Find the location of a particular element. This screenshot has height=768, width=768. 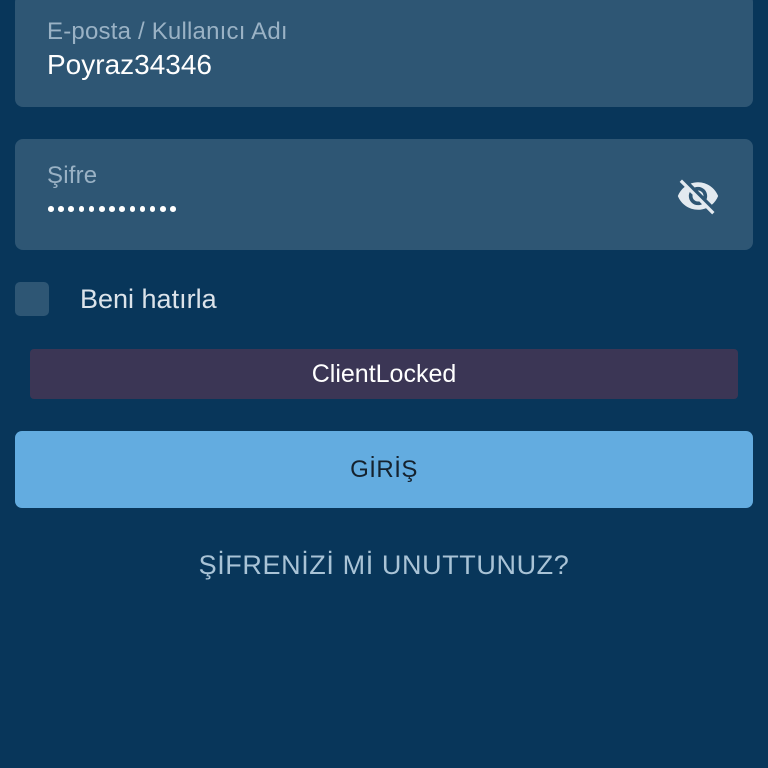

remember-me-row: Beni hatırla is located at coordinates (116, 299).